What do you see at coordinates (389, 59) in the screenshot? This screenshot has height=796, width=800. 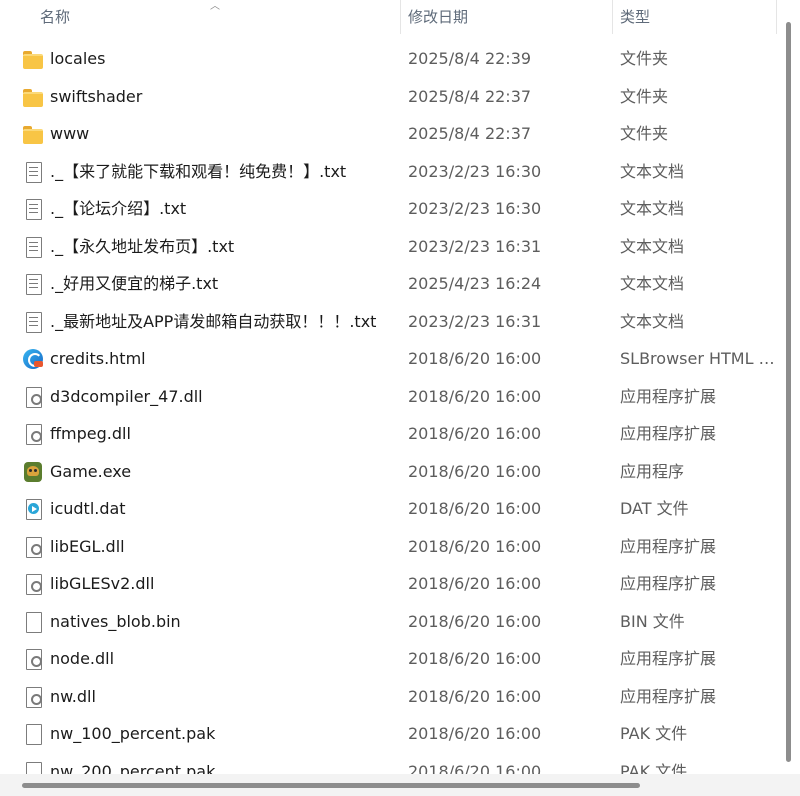 I see `file-row: locales 2025/8/4 22:39 文件夹` at bounding box center [389, 59].